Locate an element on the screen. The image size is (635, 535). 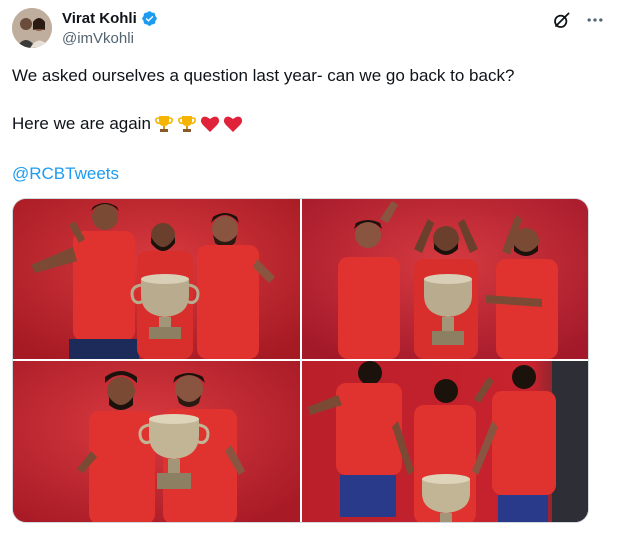
tweet-line-mention: @RCBTweets is located at coordinates (65, 174).